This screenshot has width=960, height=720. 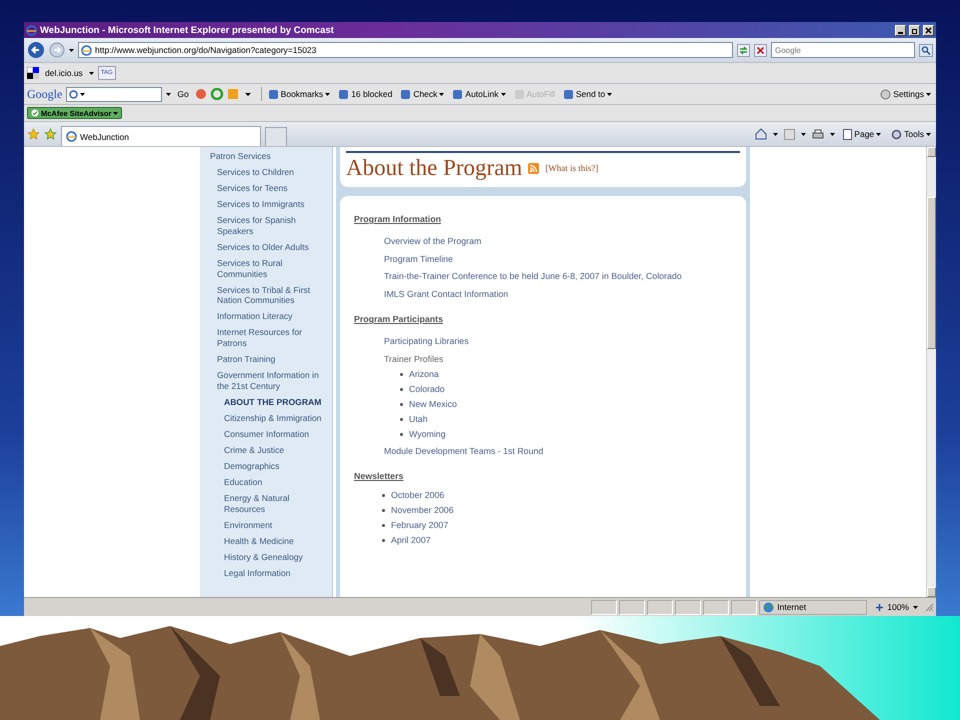 I want to click on sidebar-item: ABOUT THE PROGRAM, so click(x=266, y=404).